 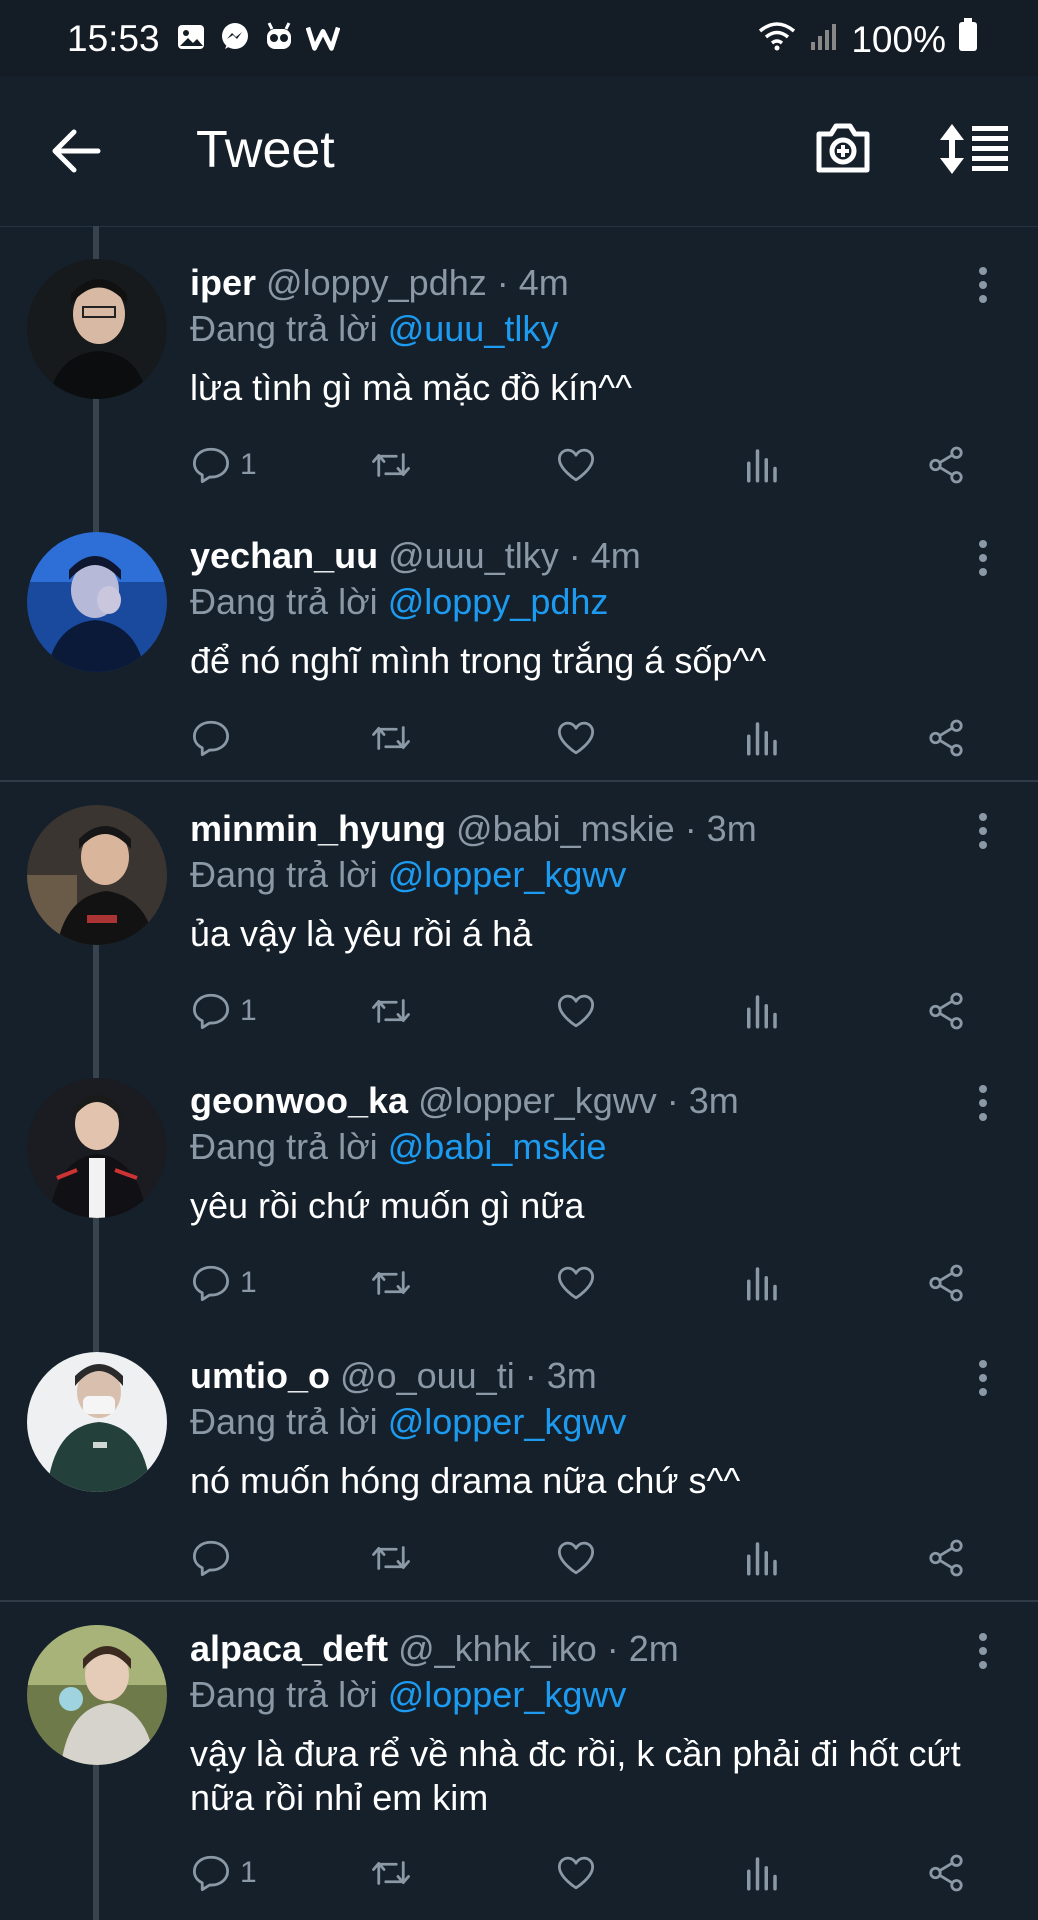 I want to click on top-app-bar: Tweet, so click(x=519, y=151).